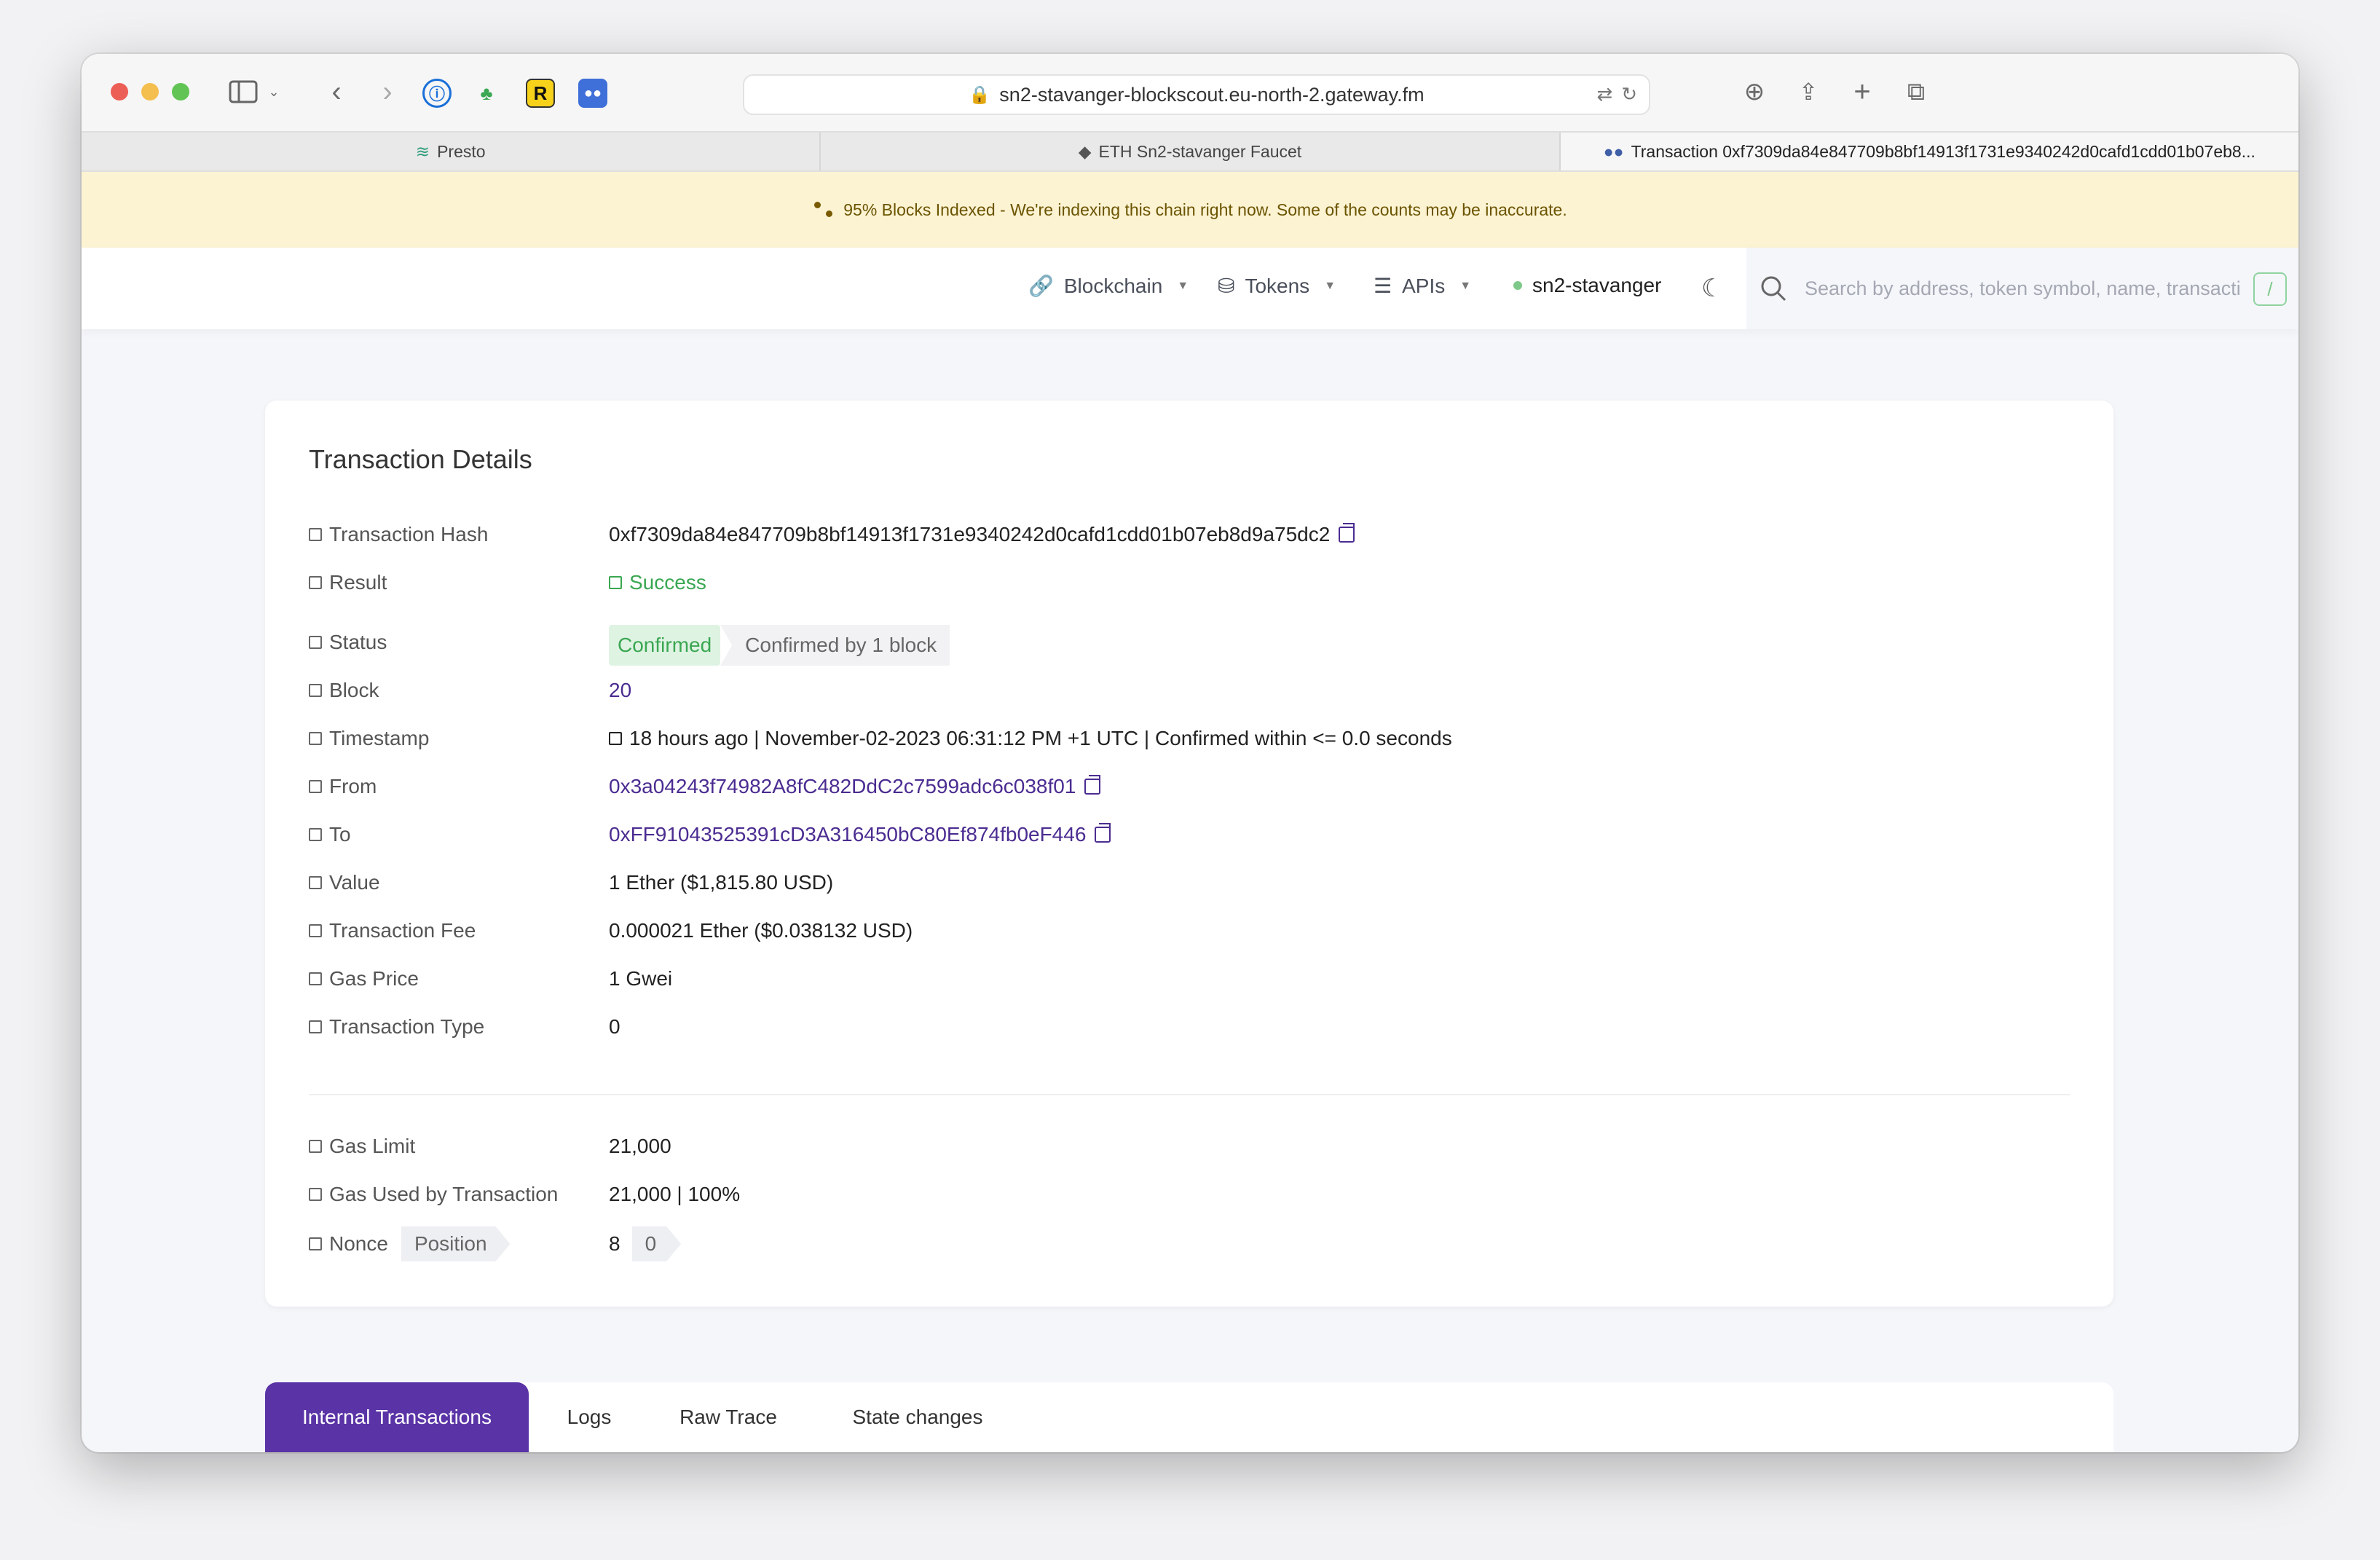 This screenshot has width=2380, height=1560. Describe the element at coordinates (615, 738) in the screenshot. I see `clock-icon` at that location.